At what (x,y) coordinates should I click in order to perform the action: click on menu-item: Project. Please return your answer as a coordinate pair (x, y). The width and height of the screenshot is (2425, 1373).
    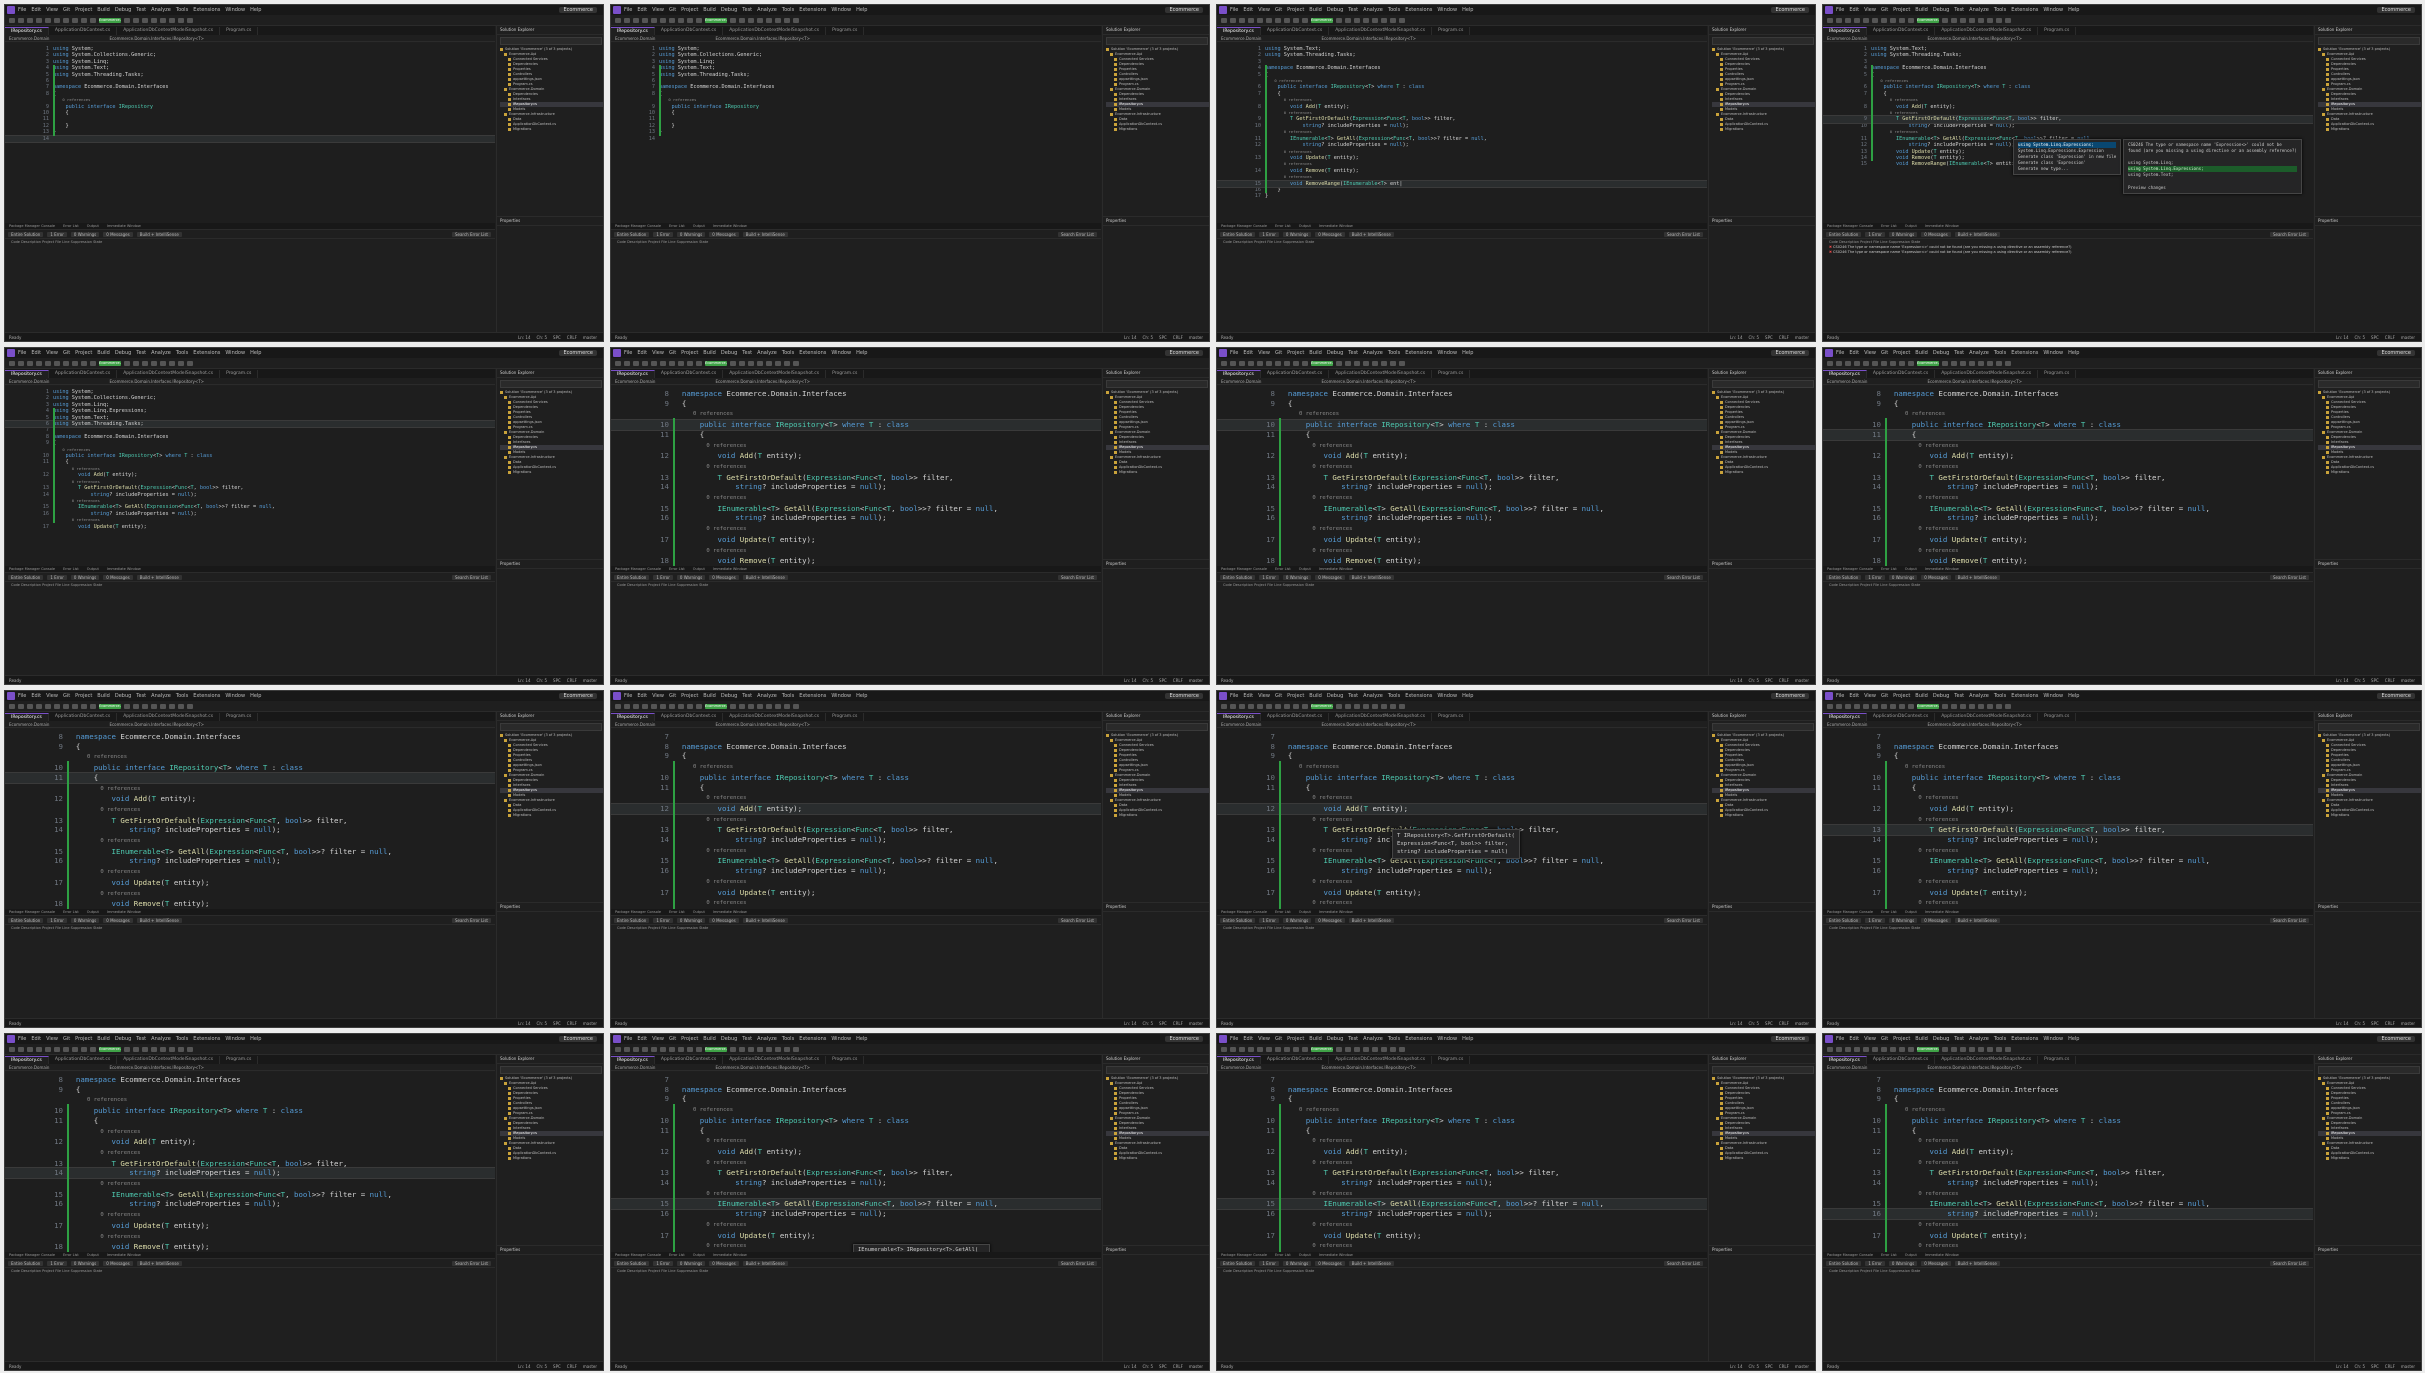
    Looking at the image, I should click on (83, 10).